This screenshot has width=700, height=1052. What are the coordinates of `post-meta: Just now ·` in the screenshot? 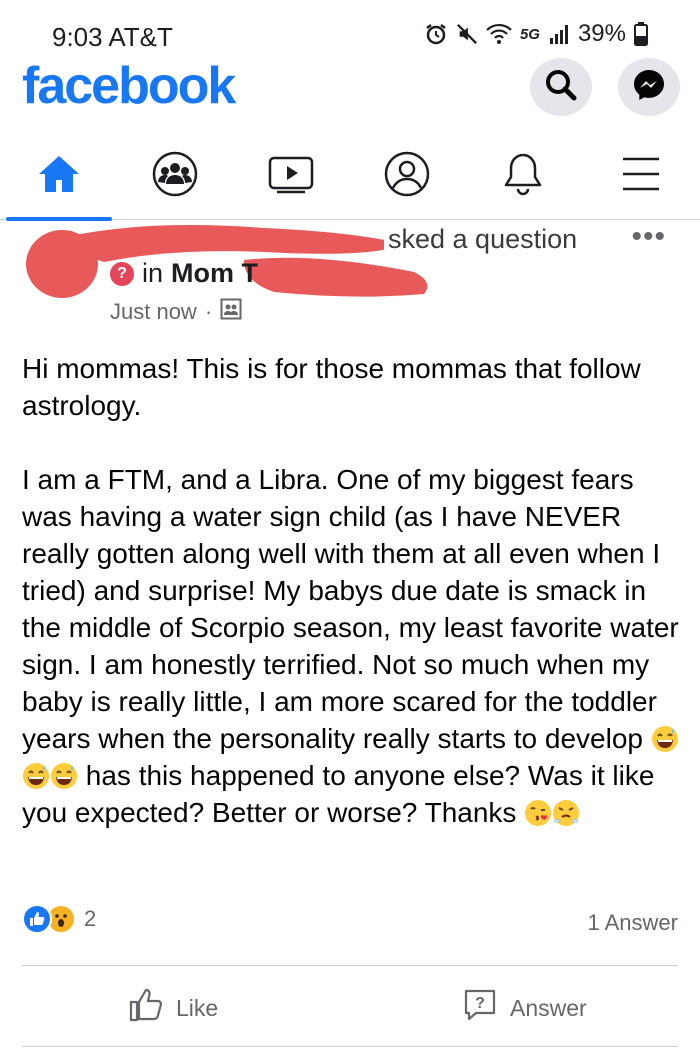 It's located at (176, 312).